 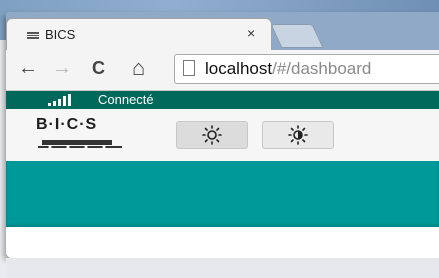 I want to click on logo-text: B·I·C·S, so click(x=67, y=124).